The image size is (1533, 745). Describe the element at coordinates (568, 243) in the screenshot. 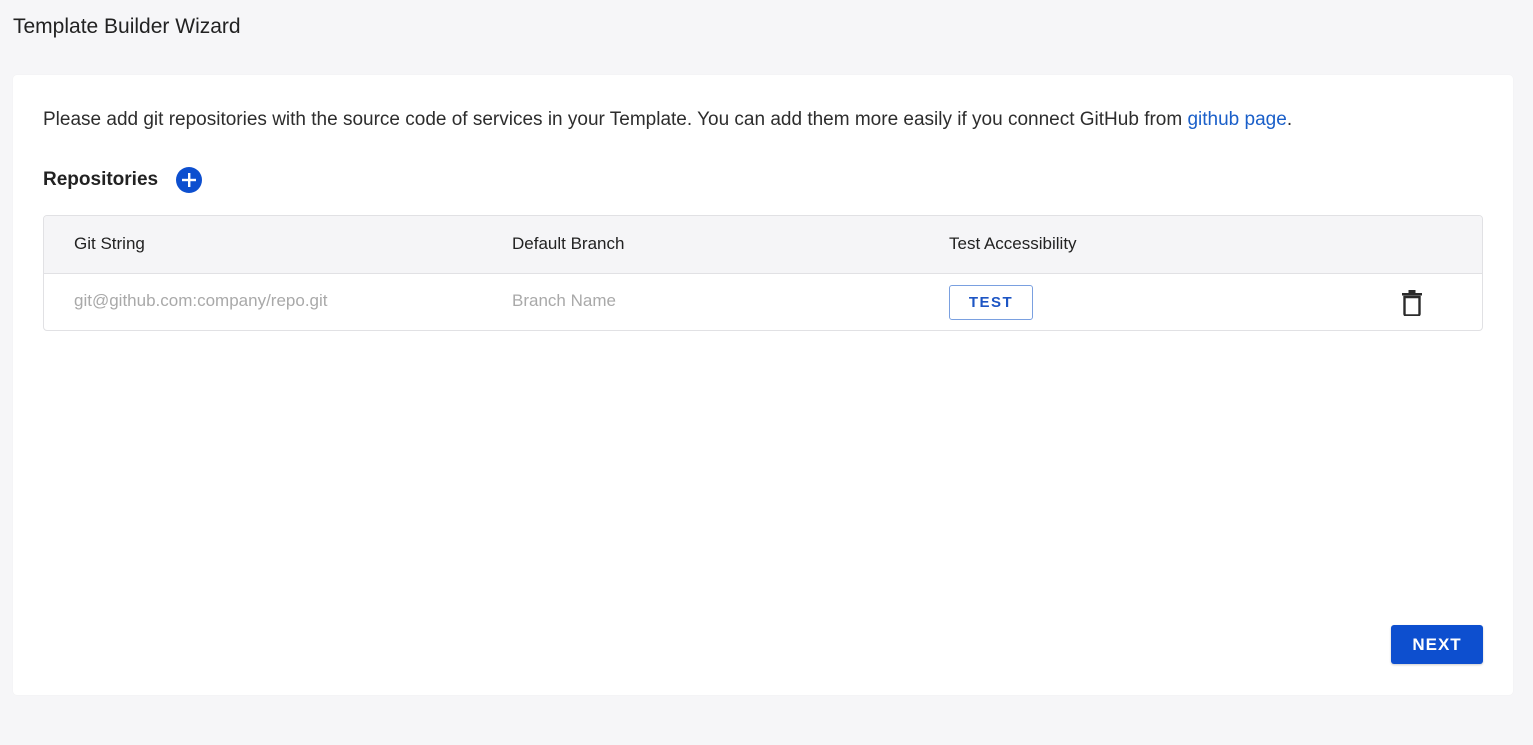

I see `column-default-branch: Default Branch` at that location.